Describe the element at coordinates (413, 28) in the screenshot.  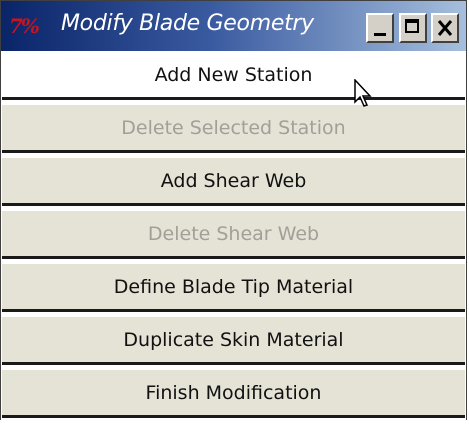
I see `maximize-button` at that location.